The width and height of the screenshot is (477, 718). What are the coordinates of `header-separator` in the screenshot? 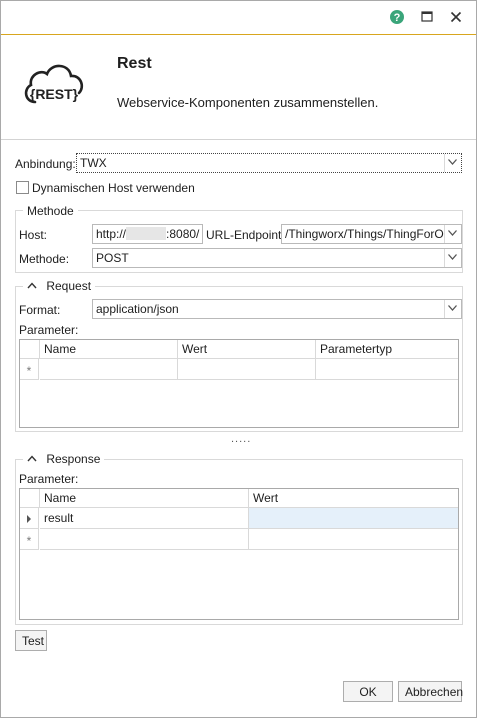 It's located at (238, 139).